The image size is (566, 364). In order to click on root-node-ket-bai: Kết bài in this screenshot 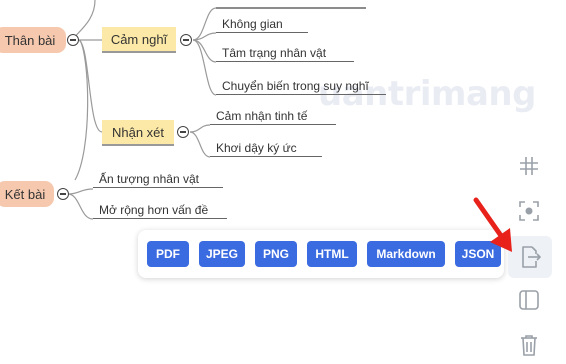, I will do `click(27, 194)`.